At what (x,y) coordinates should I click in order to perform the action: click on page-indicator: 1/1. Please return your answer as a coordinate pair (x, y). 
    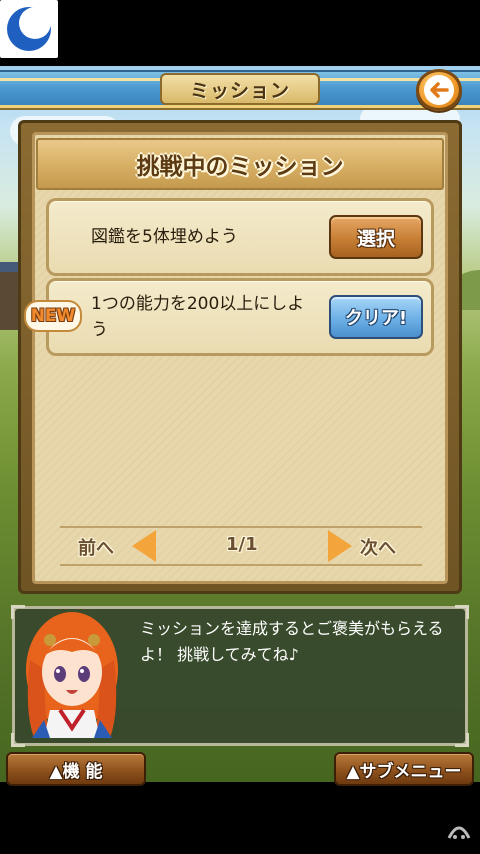
    Looking at the image, I should click on (242, 544).